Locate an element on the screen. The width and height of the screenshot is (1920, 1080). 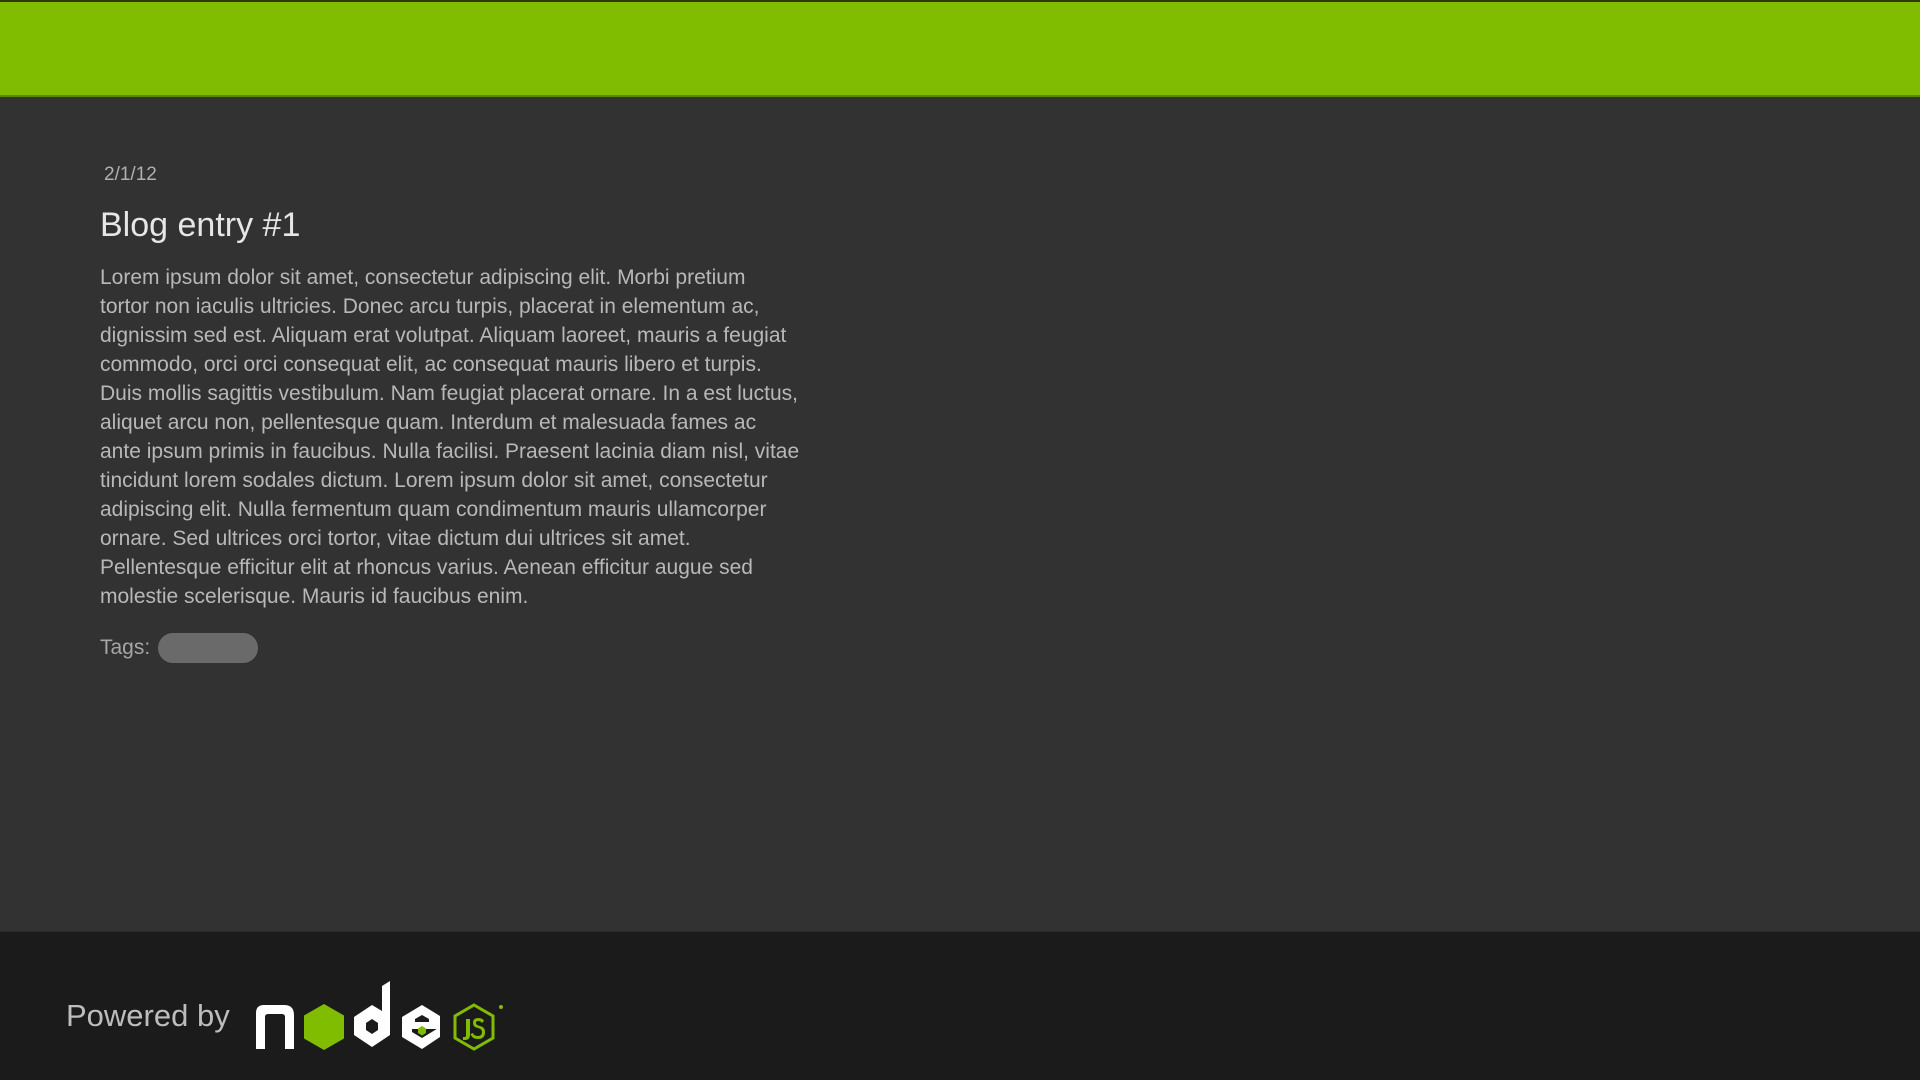
powered-by: Powered by is located at coordinates (285, 1016).